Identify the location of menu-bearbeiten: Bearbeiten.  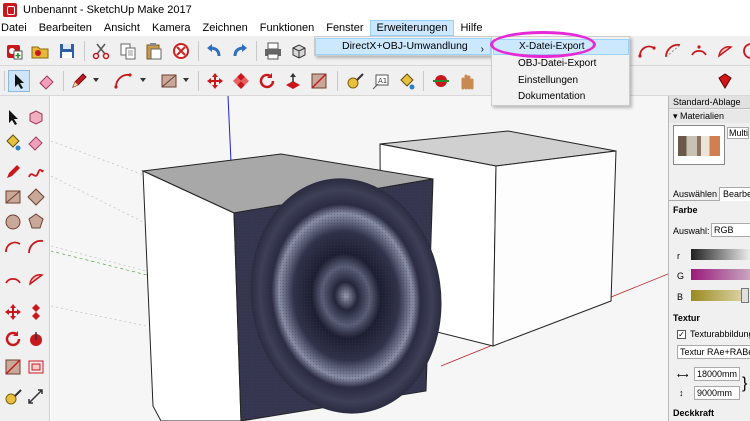
(65, 28).